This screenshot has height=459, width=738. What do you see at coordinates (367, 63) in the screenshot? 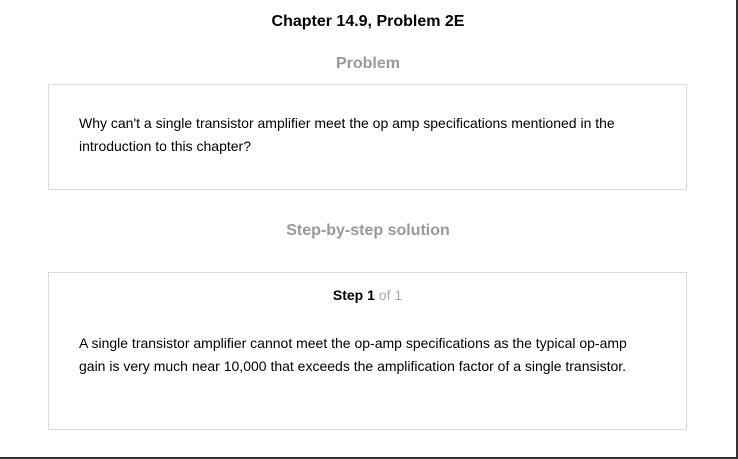
I see `problem-heading: Problem` at bounding box center [367, 63].